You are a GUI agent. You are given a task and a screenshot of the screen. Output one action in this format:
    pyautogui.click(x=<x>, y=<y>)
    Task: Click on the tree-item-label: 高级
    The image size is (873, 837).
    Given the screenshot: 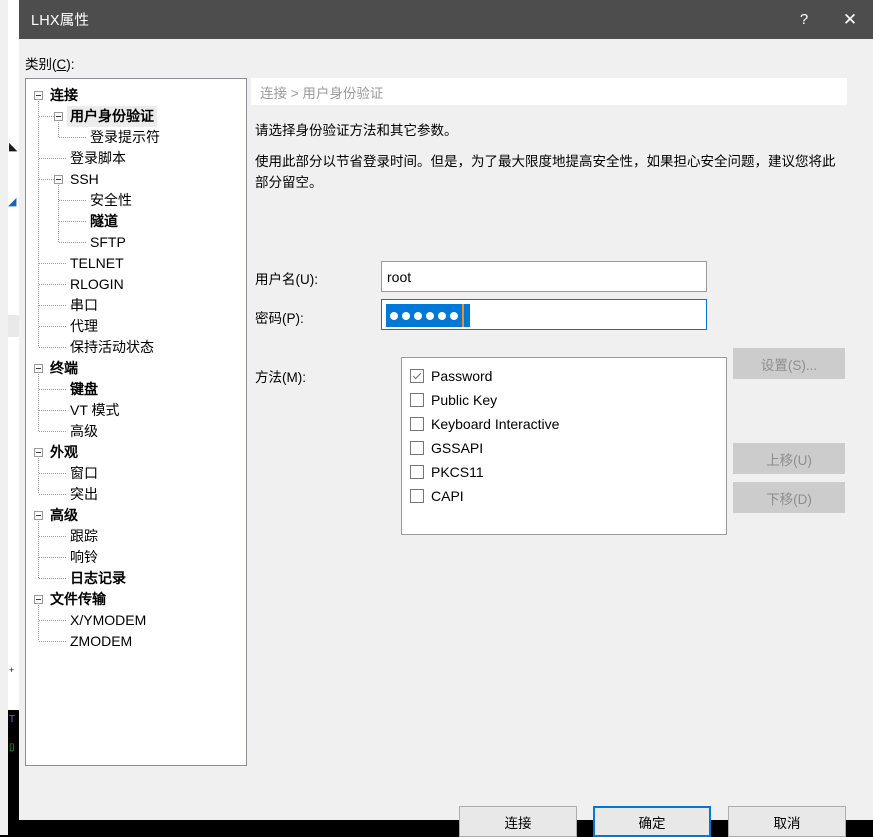 What is the action you would take?
    pyautogui.click(x=84, y=431)
    